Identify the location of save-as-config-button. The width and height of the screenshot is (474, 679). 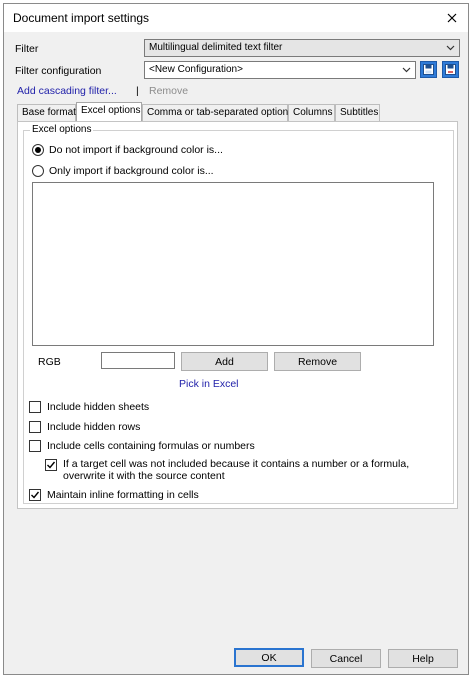
(450, 69).